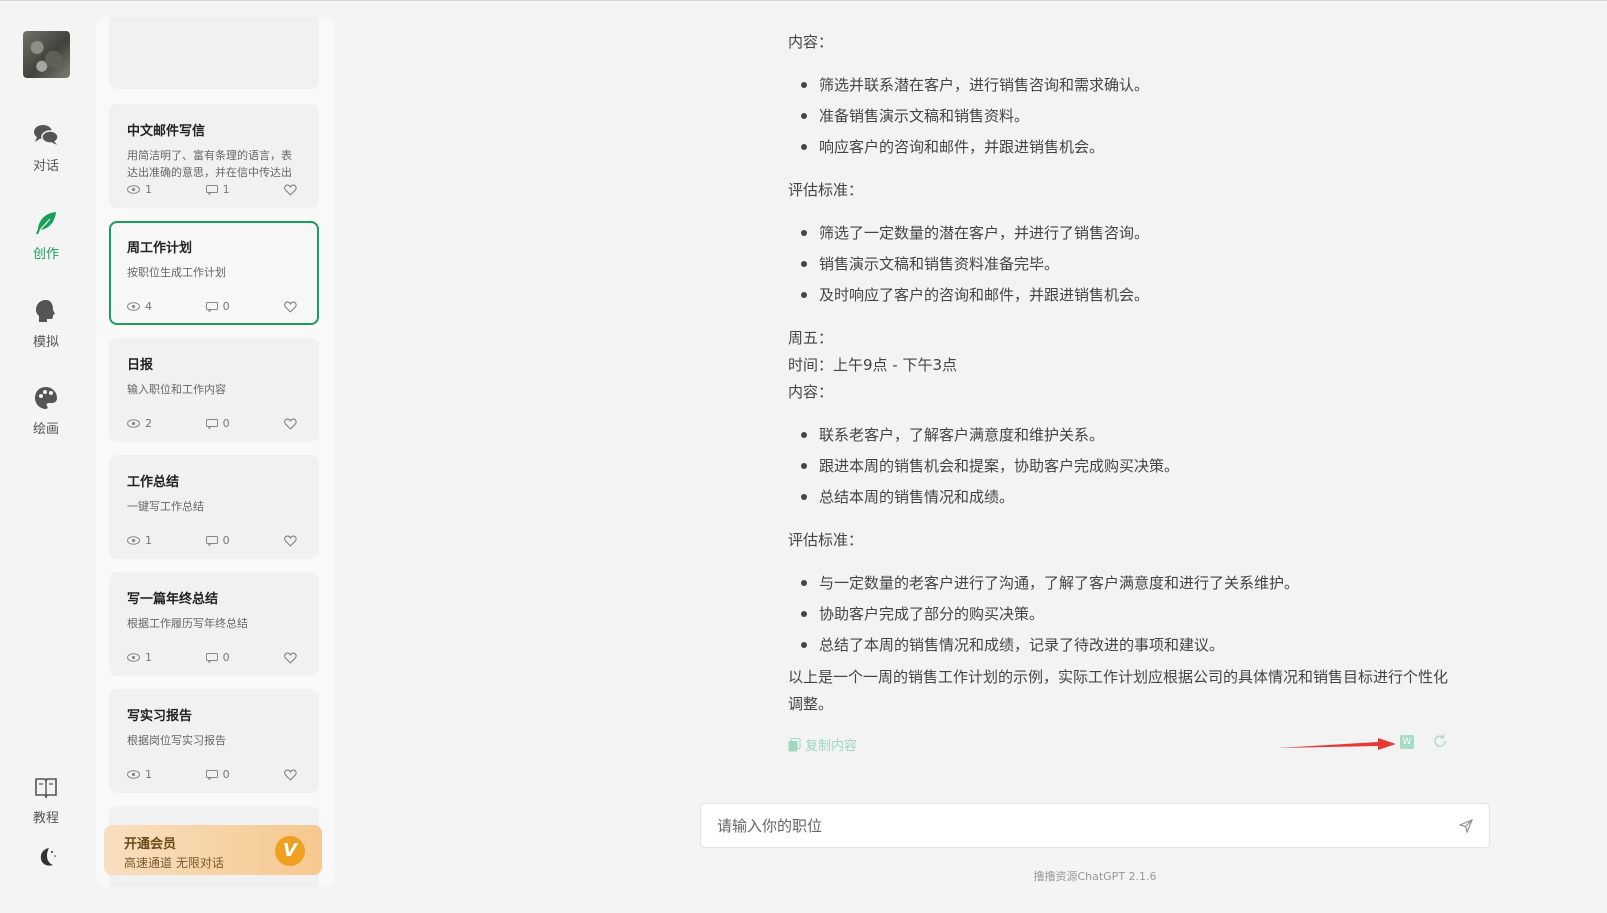 This screenshot has width=1607, height=913. Describe the element at coordinates (873, 365) in the screenshot. I see `paragraph: 时间：上午9点 - 下午3点` at that location.